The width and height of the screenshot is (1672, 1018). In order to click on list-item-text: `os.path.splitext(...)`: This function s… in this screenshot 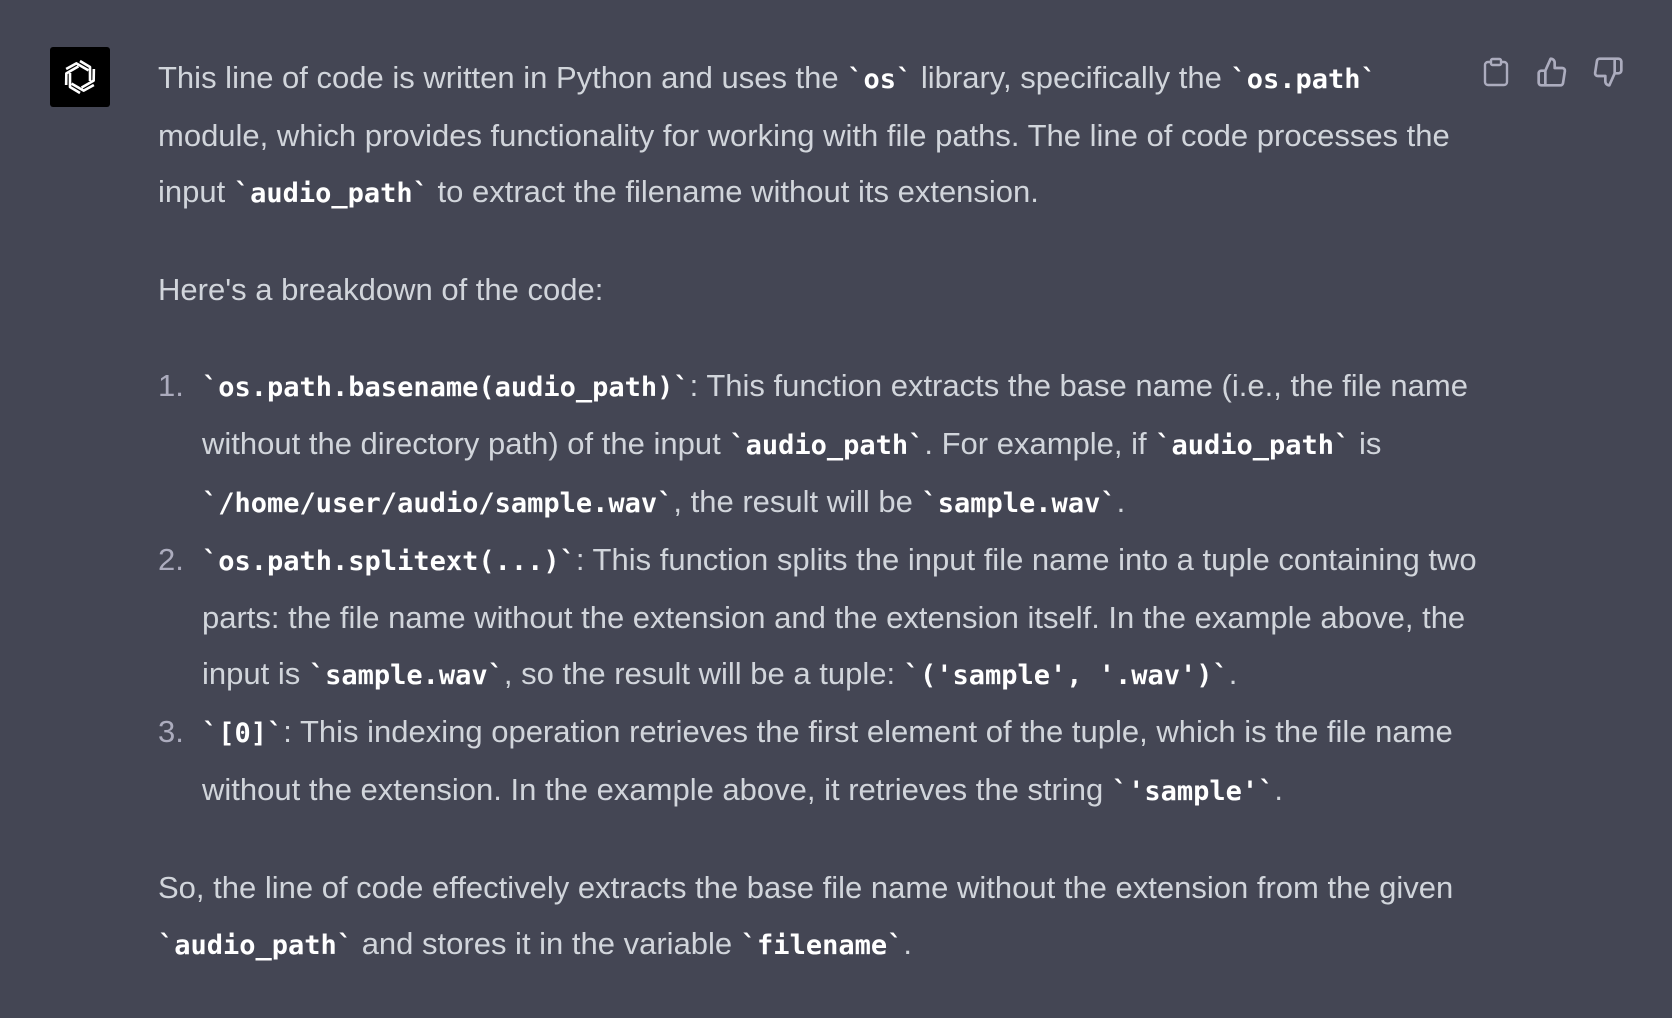, I will do `click(839, 616)`.